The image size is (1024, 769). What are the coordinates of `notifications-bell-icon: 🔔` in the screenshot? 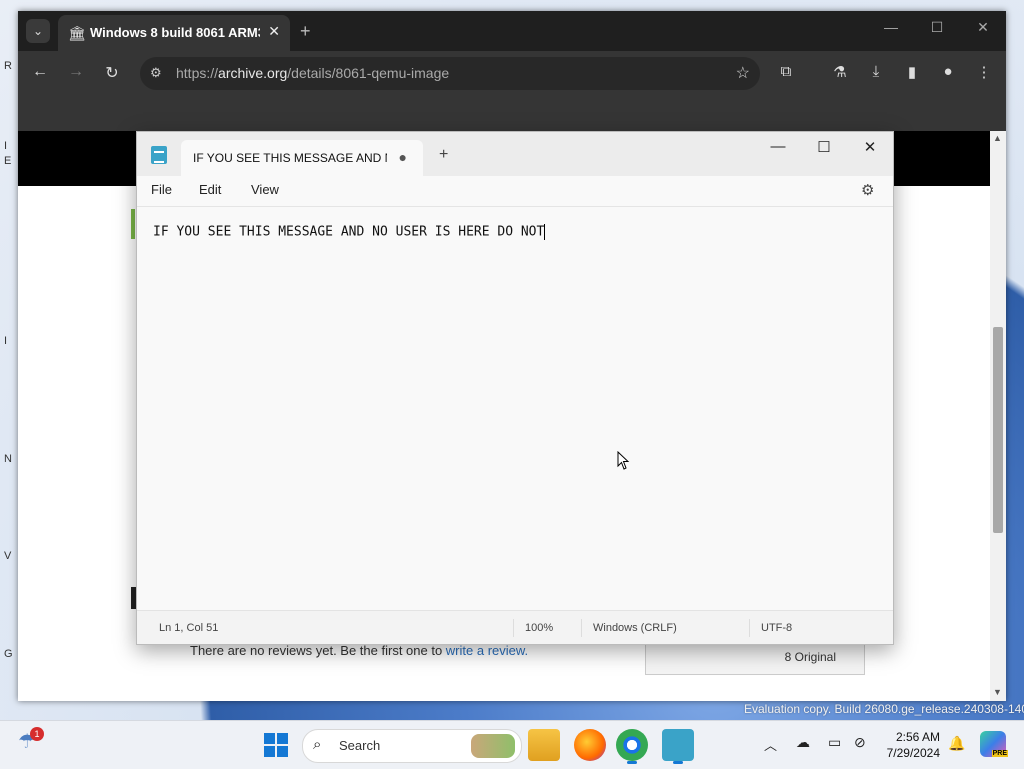 It's located at (956, 743).